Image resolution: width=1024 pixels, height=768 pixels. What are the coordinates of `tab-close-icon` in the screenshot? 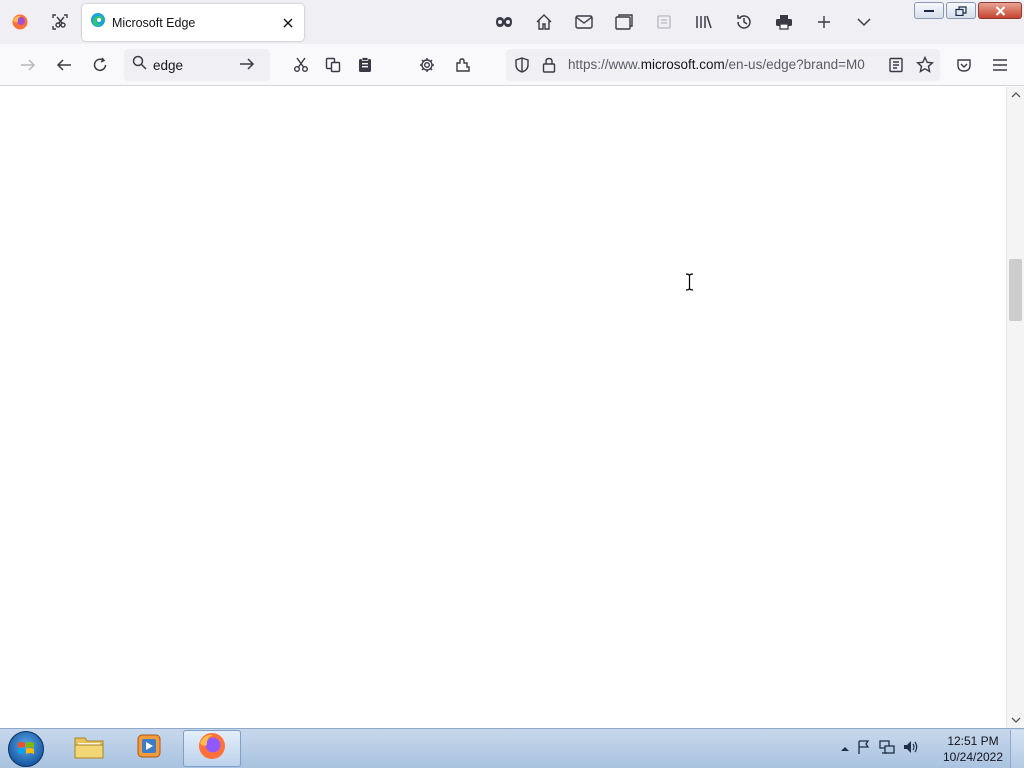 It's located at (288, 23).